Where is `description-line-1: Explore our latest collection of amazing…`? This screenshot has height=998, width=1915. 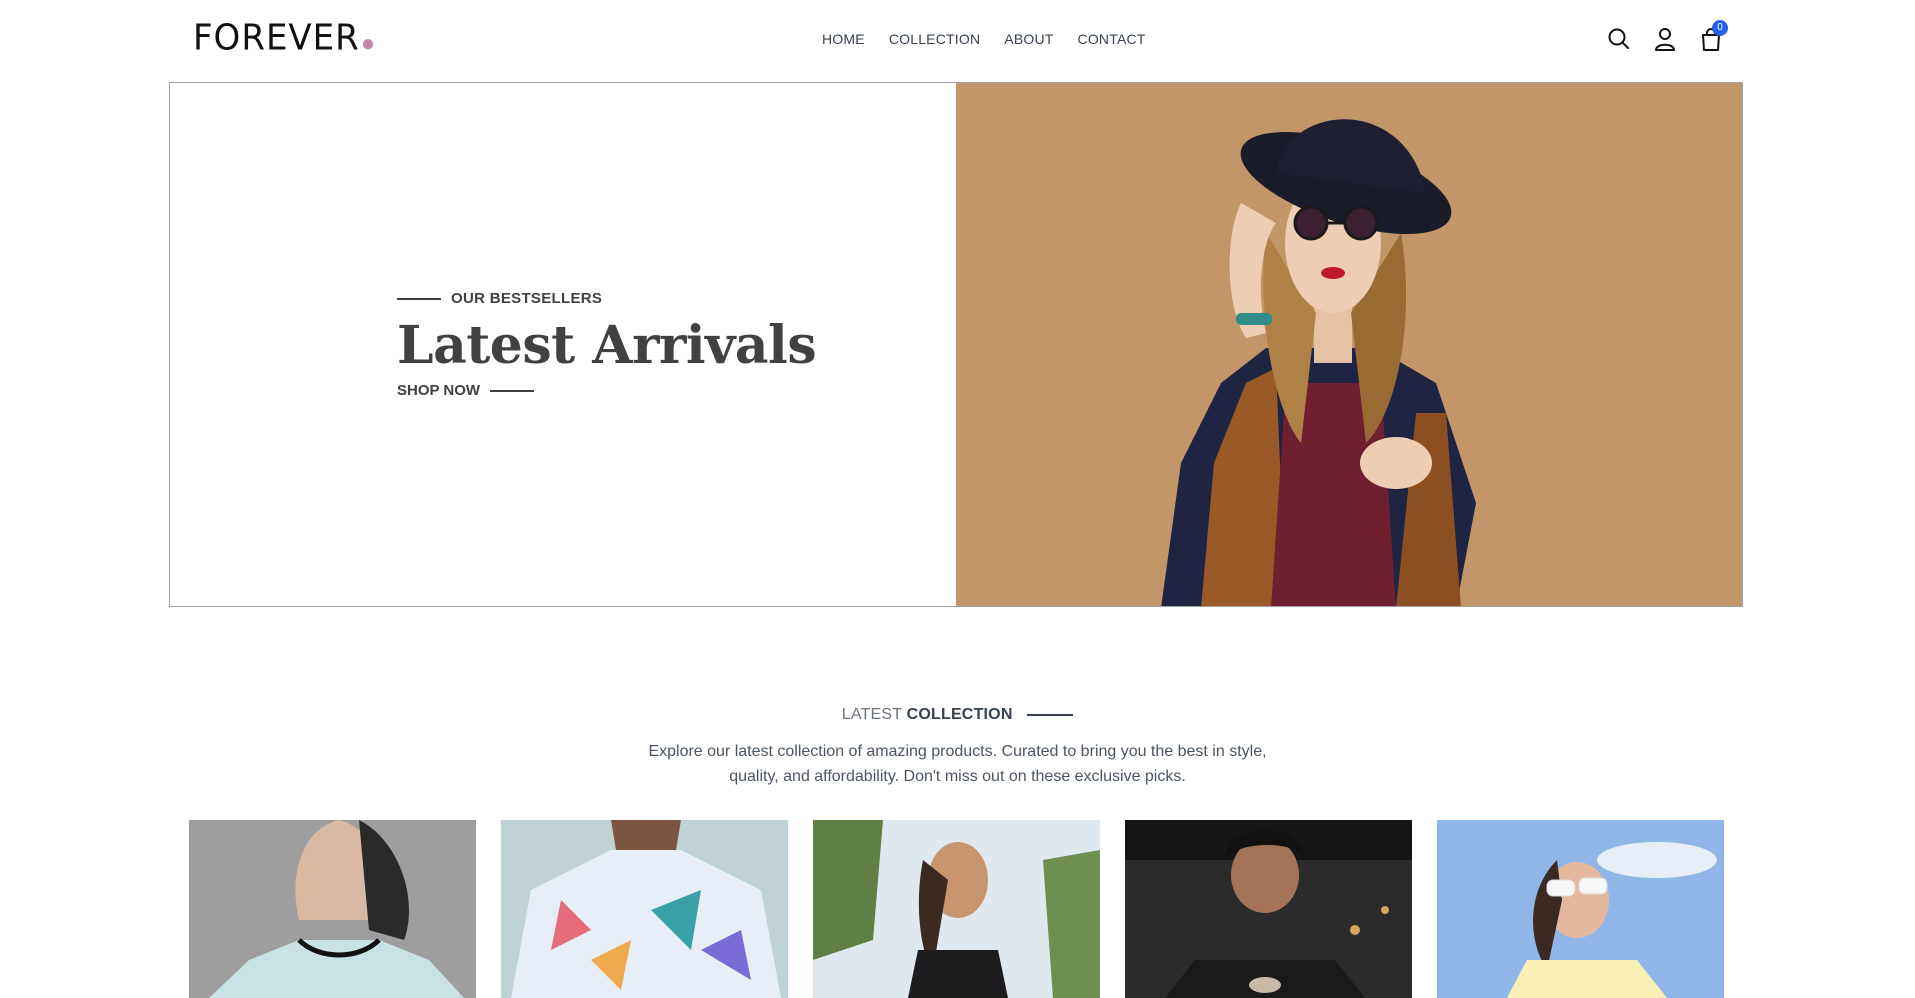 description-line-1: Explore our latest collection of amazing… is located at coordinates (957, 751).